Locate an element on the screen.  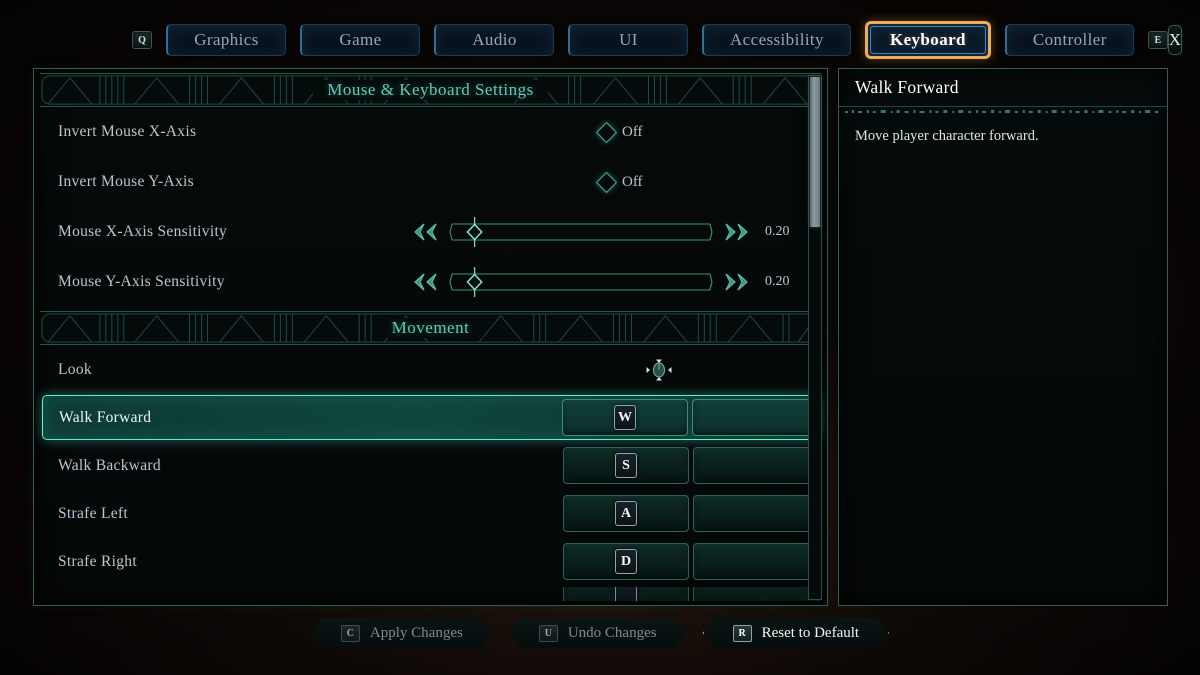
tab-label: Controller is located at coordinates (1069, 39).